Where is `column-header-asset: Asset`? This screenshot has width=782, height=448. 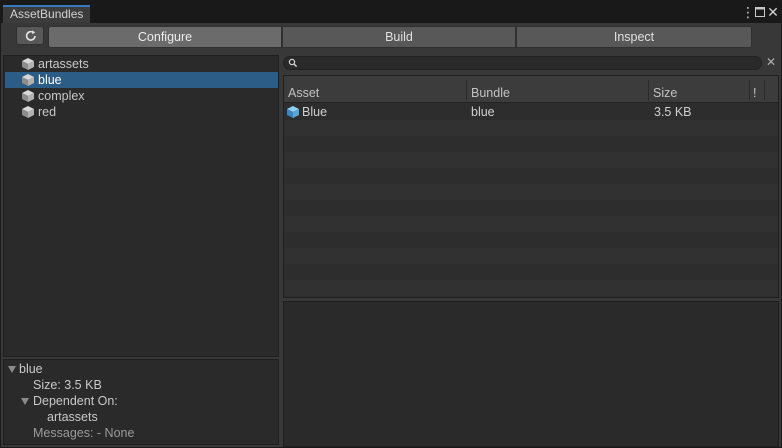 column-header-asset: Asset is located at coordinates (303, 93).